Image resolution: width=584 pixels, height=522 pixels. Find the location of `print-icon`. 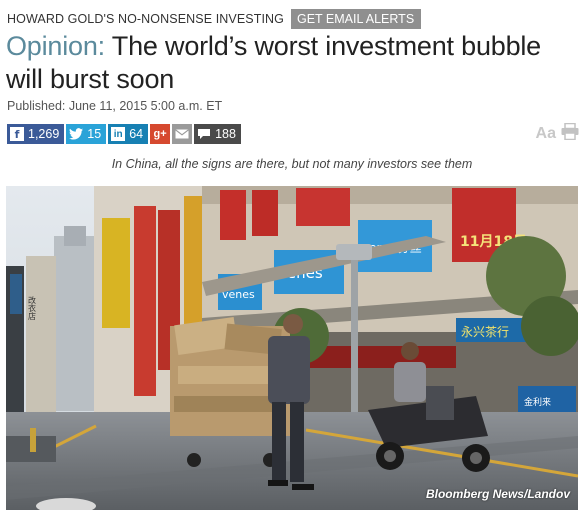

print-icon is located at coordinates (570, 133).